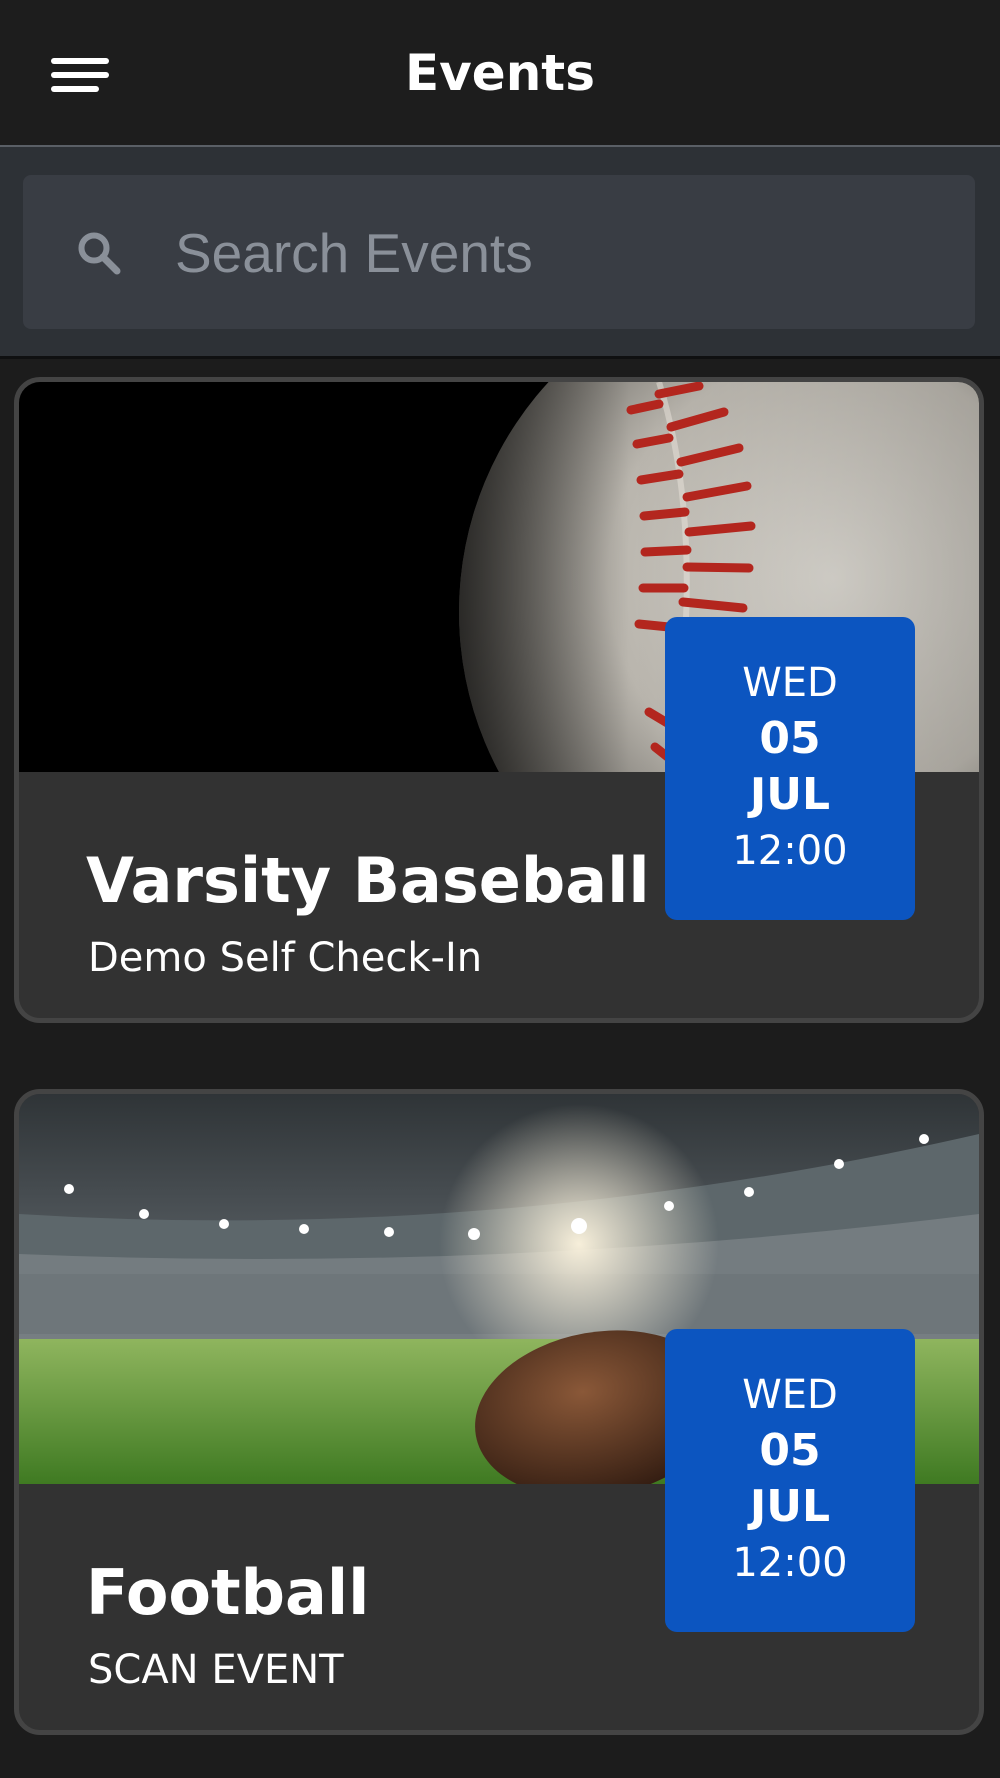  What do you see at coordinates (565, 253) in the screenshot?
I see `search-input` at bounding box center [565, 253].